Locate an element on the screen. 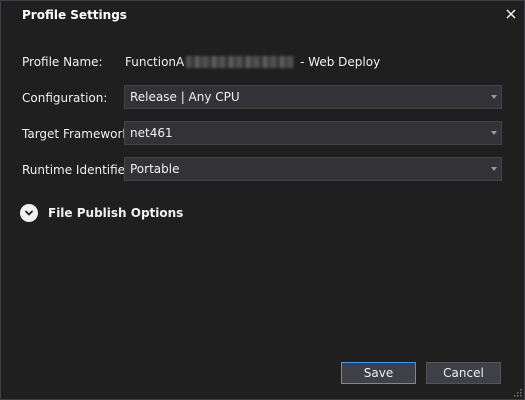  target-framework-label: Target Framework: is located at coordinates (78, 134).